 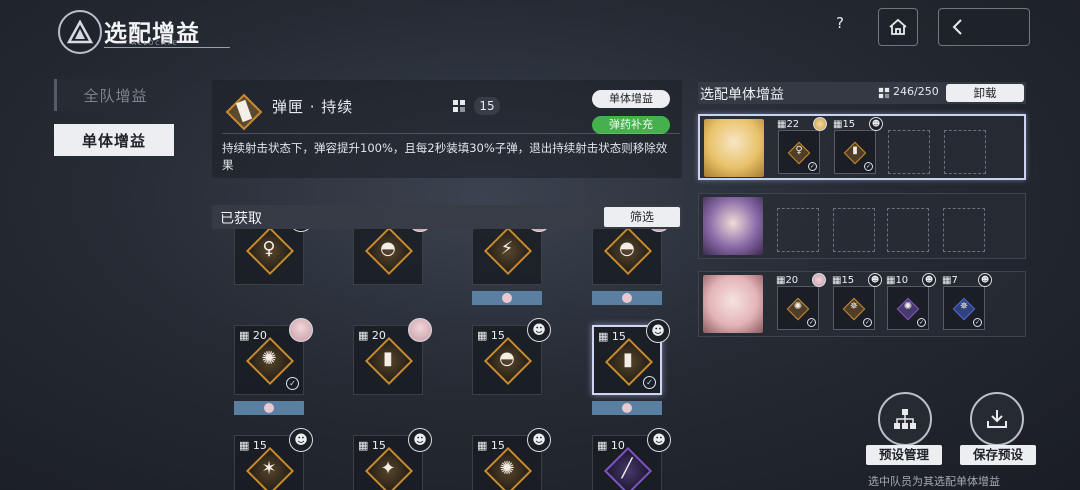 What do you see at coordinates (788, 124) in the screenshot?
I see `slot-count: ▦22` at bounding box center [788, 124].